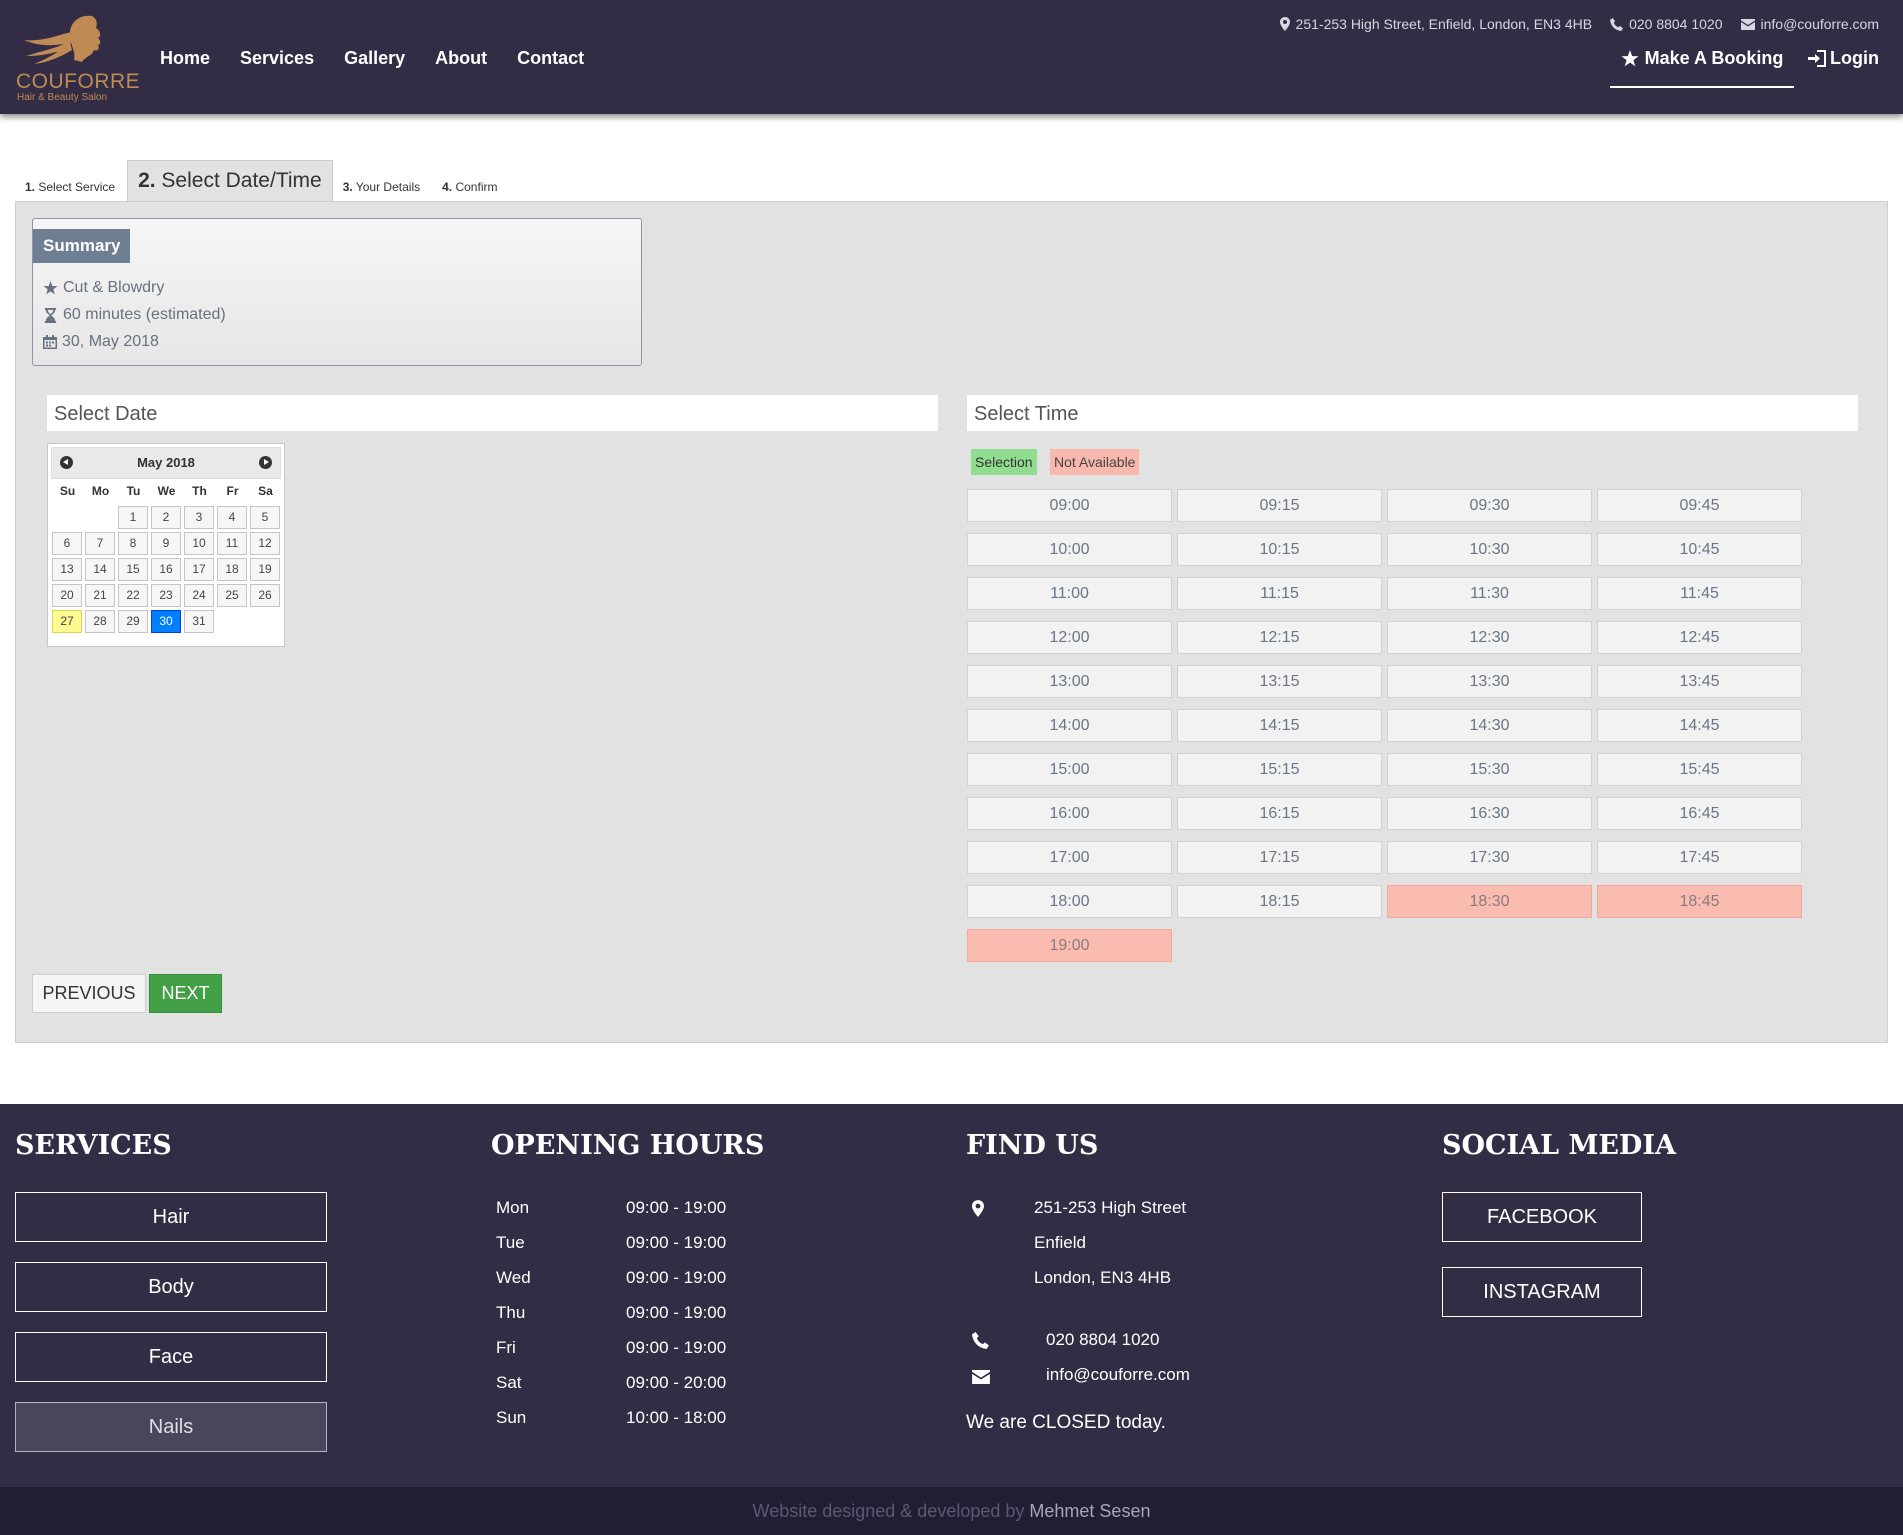 This screenshot has height=1535, width=1903. I want to click on calendar-day: 17, so click(199, 569).